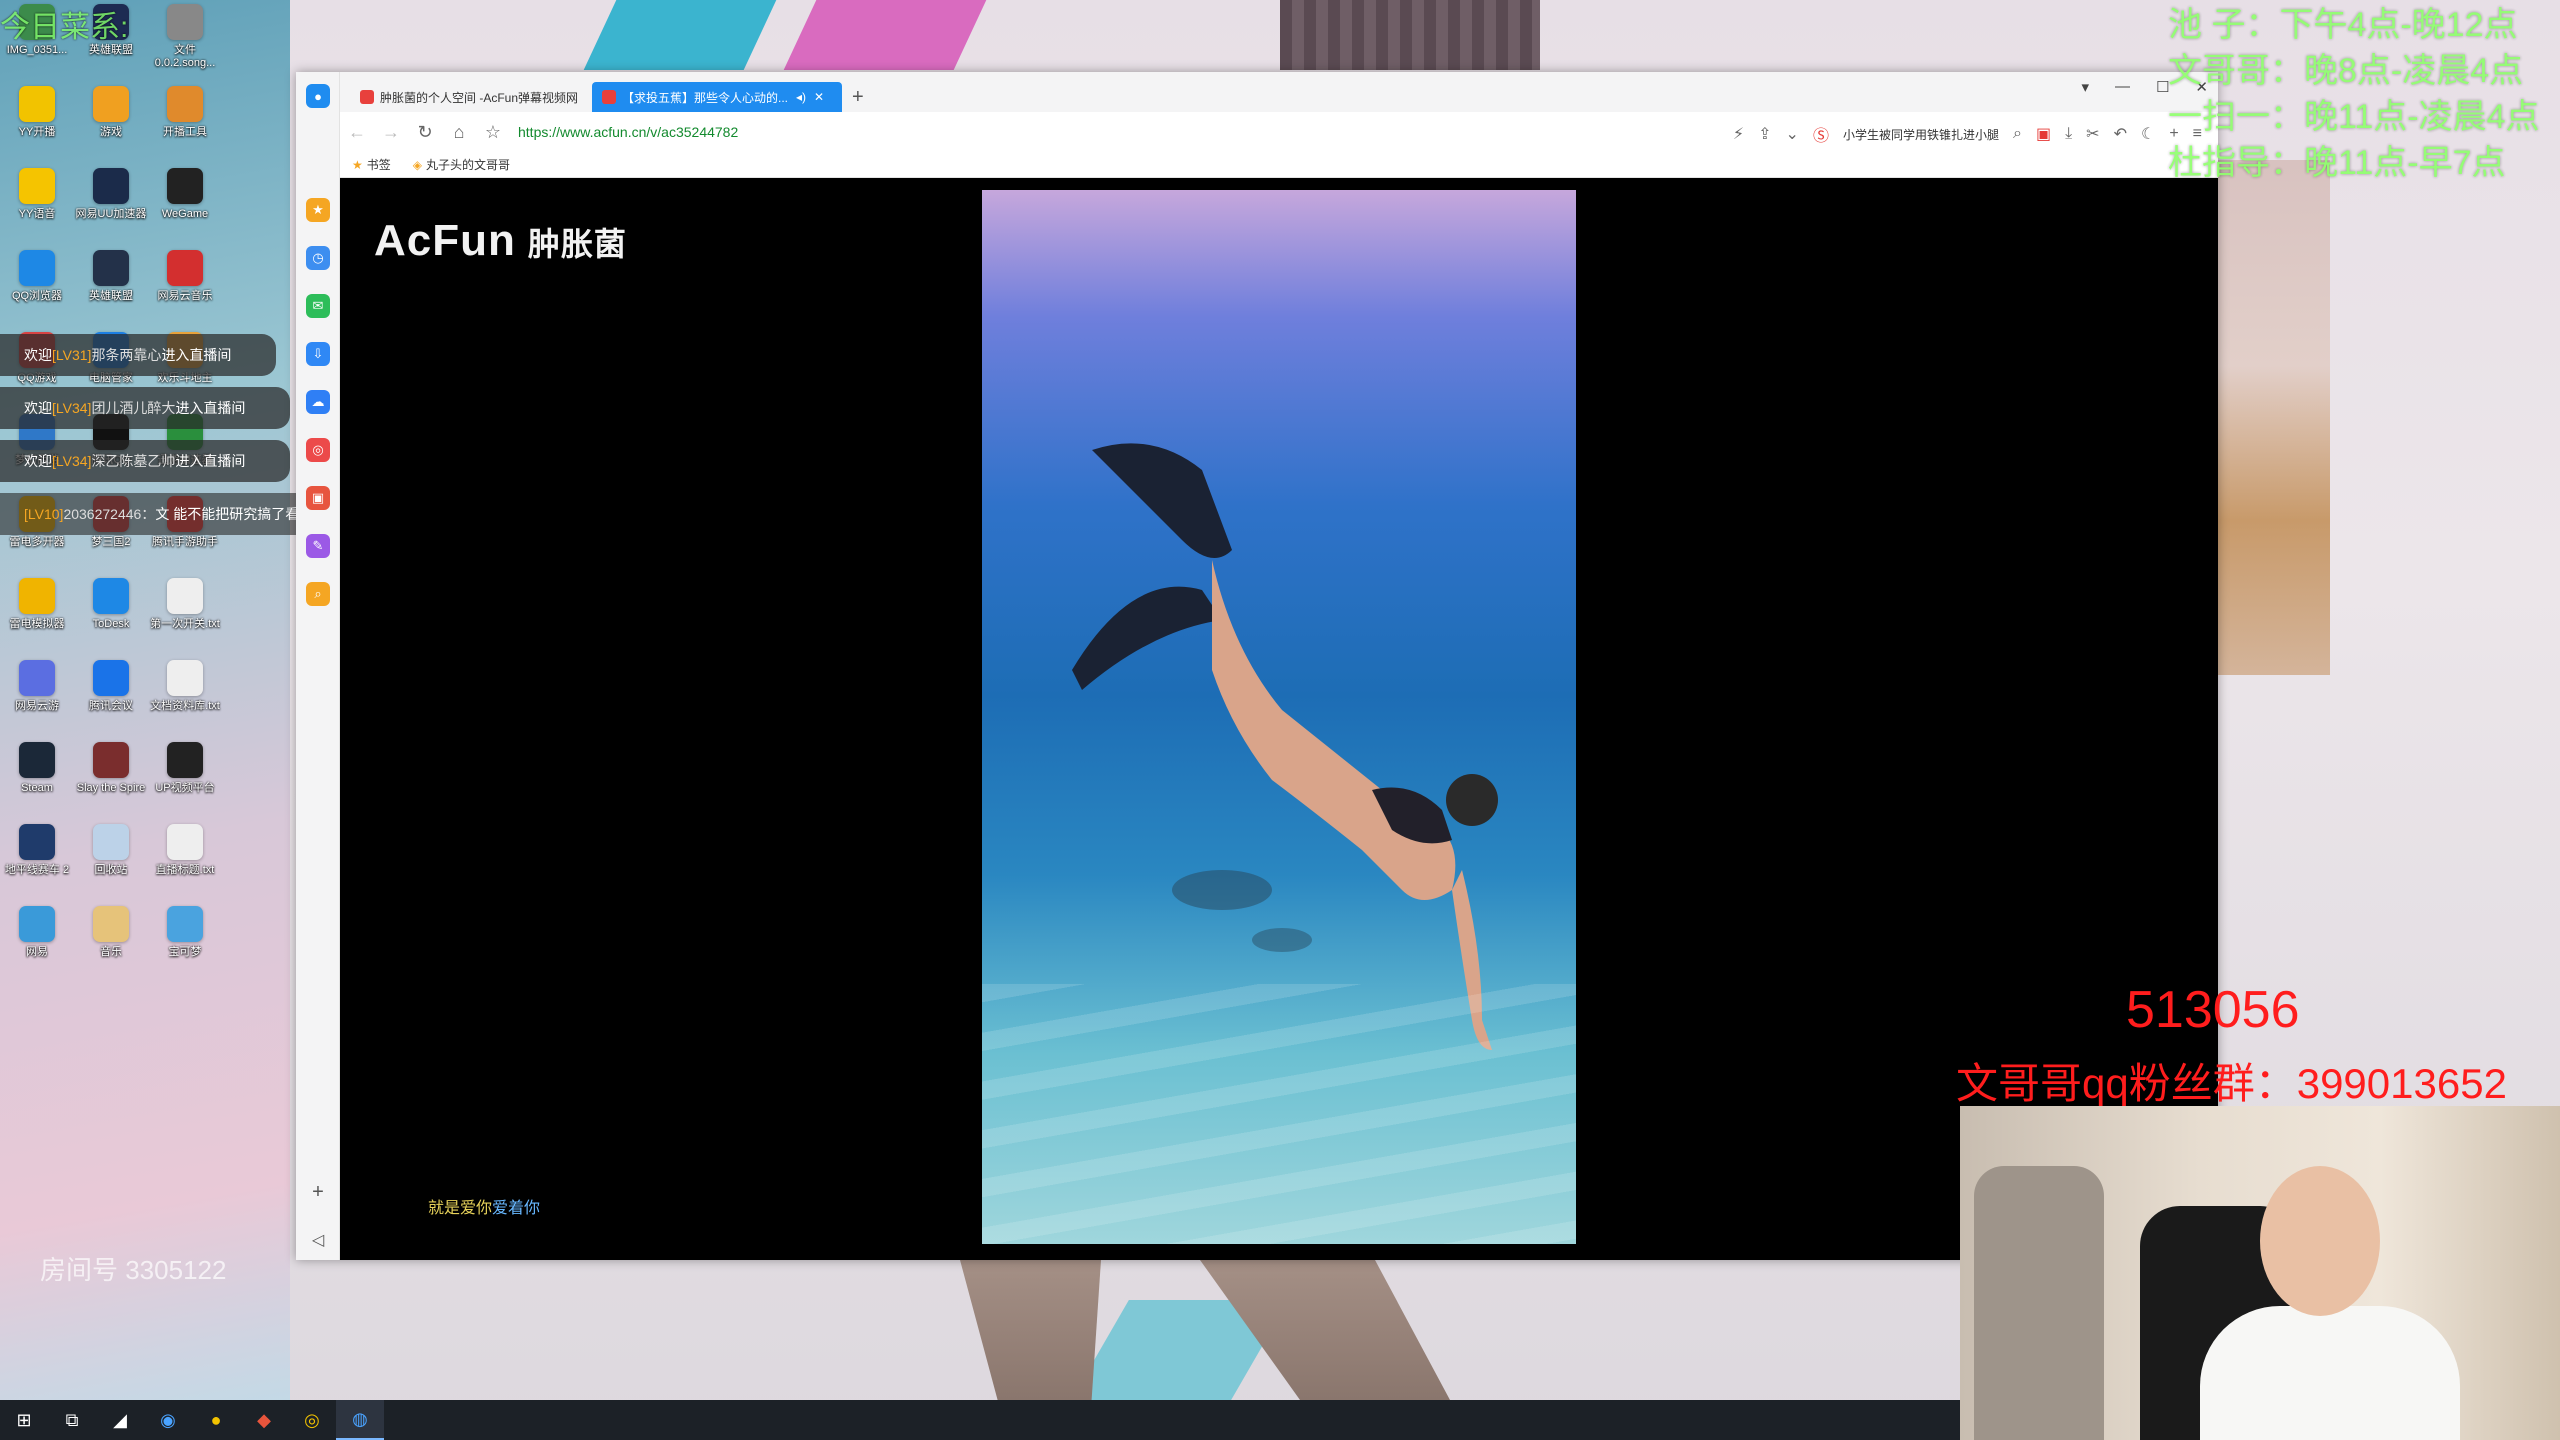 The height and width of the screenshot is (1440, 2560). Describe the element at coordinates (72, 1420) in the screenshot. I see `task-view-icon: ⧉` at that location.